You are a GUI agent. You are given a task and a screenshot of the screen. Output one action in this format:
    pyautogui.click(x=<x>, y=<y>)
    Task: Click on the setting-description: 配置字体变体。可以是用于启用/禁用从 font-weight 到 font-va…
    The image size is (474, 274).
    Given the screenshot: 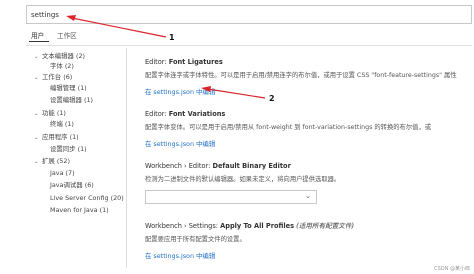 What is the action you would take?
    pyautogui.click(x=288, y=127)
    